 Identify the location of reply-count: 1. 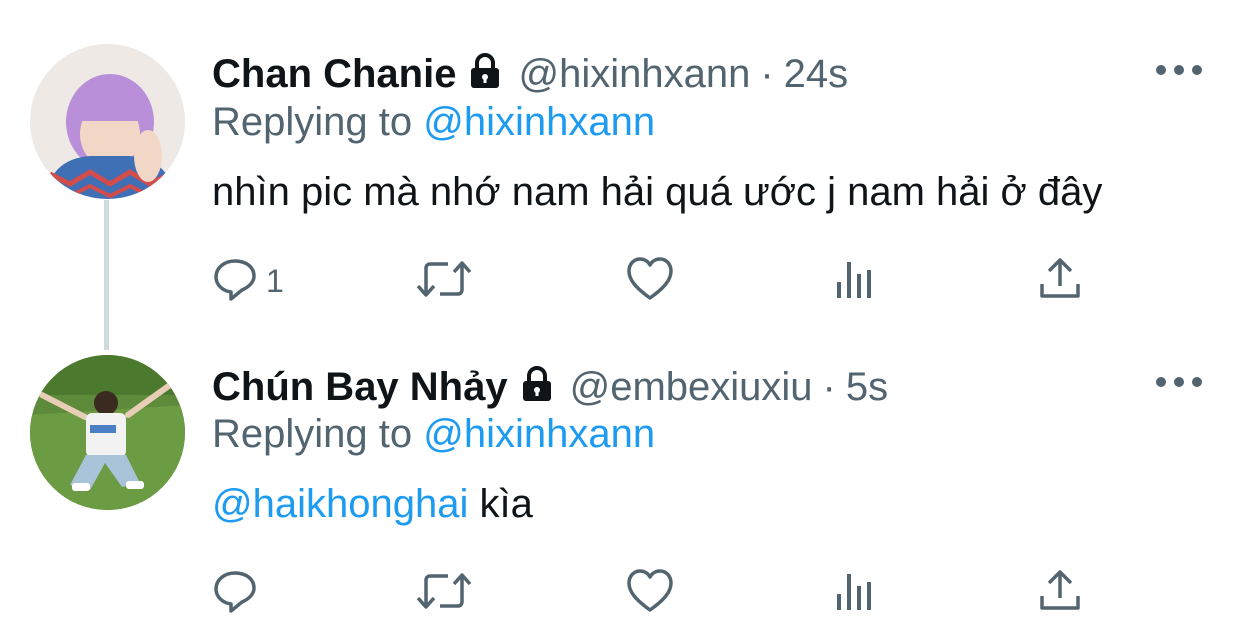
(275, 280).